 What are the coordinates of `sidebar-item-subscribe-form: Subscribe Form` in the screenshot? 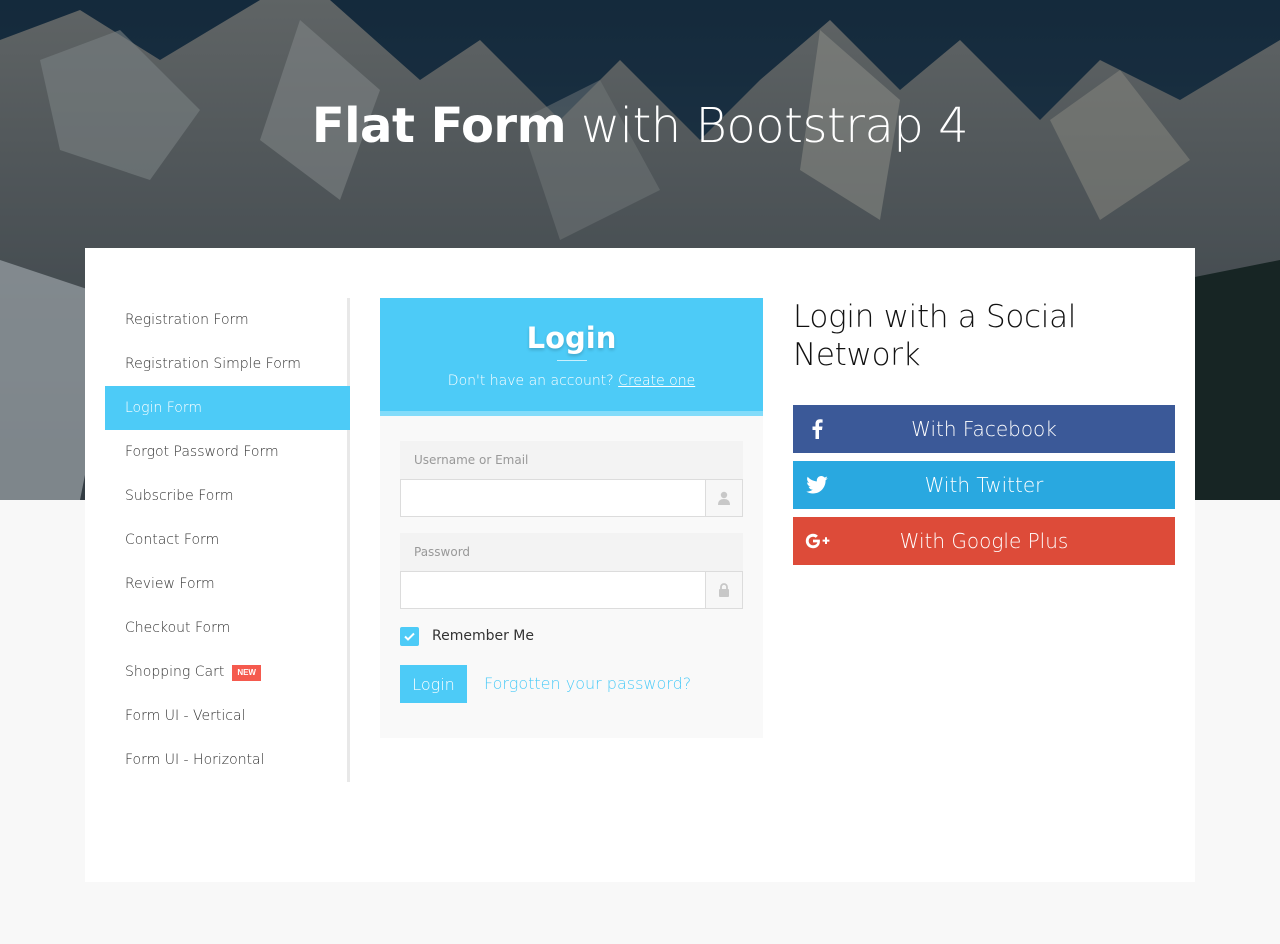 It's located at (227, 496).